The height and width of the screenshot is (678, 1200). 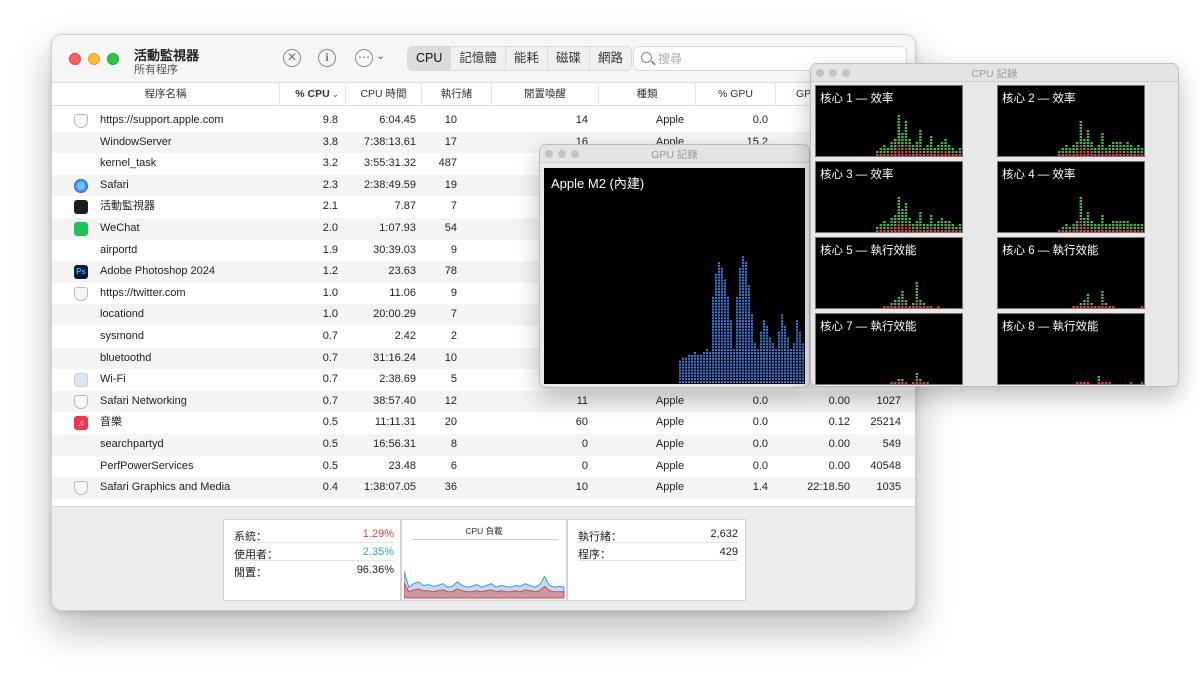 I want to click on tab-cpu: CPU, so click(x=430, y=58).